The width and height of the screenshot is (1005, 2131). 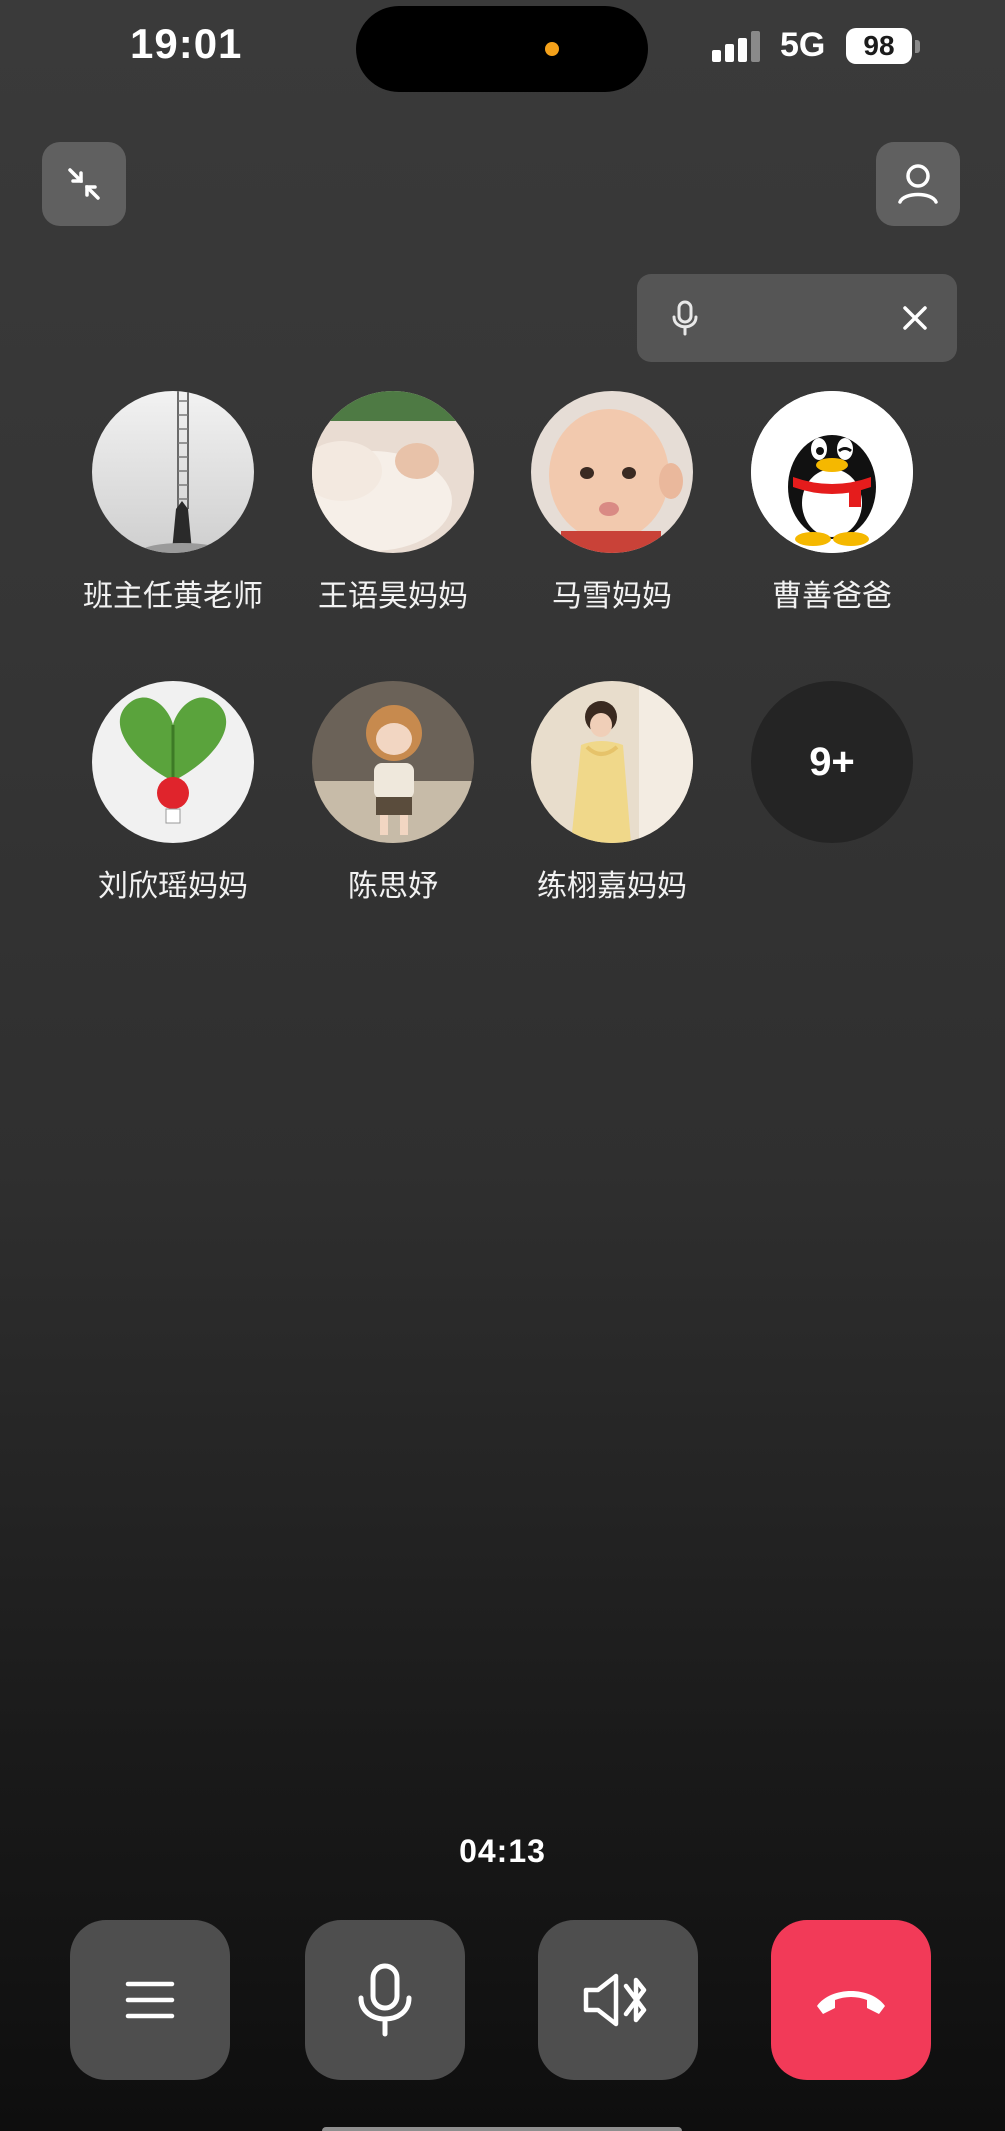 I want to click on collapse-arrows-icon, so click(x=84, y=184).